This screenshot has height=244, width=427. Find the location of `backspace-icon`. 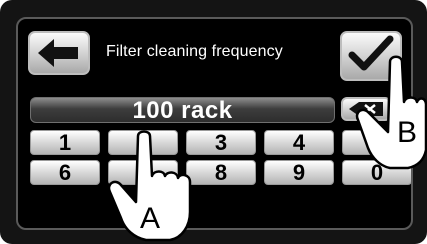

backspace-icon is located at coordinates (366, 109).